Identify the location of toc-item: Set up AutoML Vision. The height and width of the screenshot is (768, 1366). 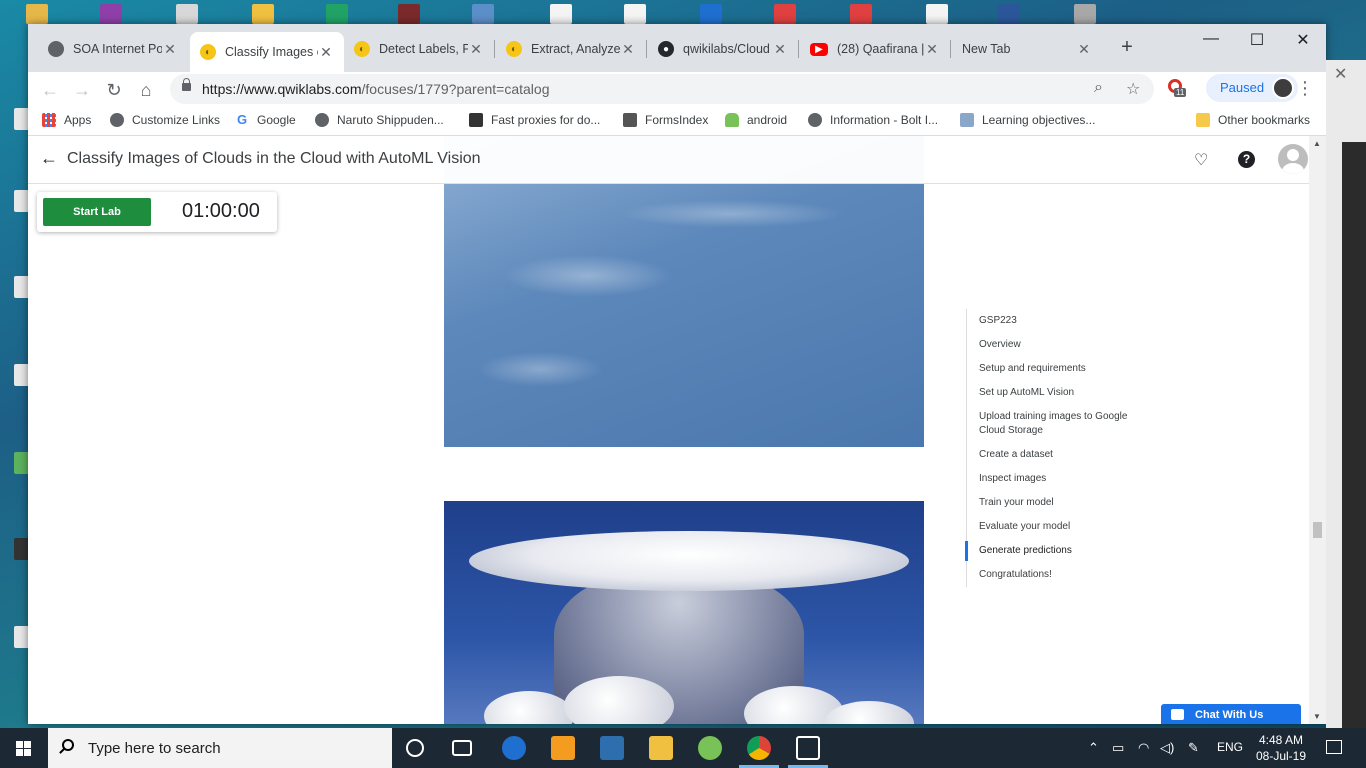
(1056, 393).